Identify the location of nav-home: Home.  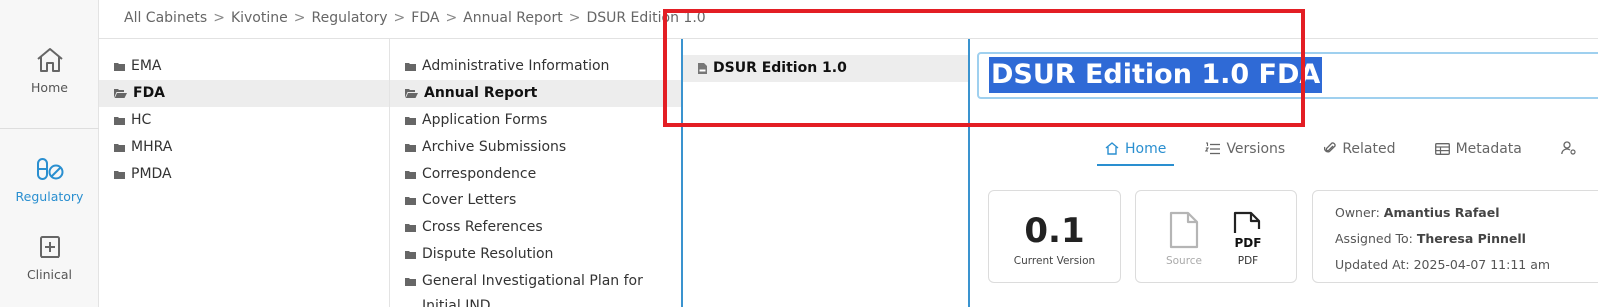
(49, 70).